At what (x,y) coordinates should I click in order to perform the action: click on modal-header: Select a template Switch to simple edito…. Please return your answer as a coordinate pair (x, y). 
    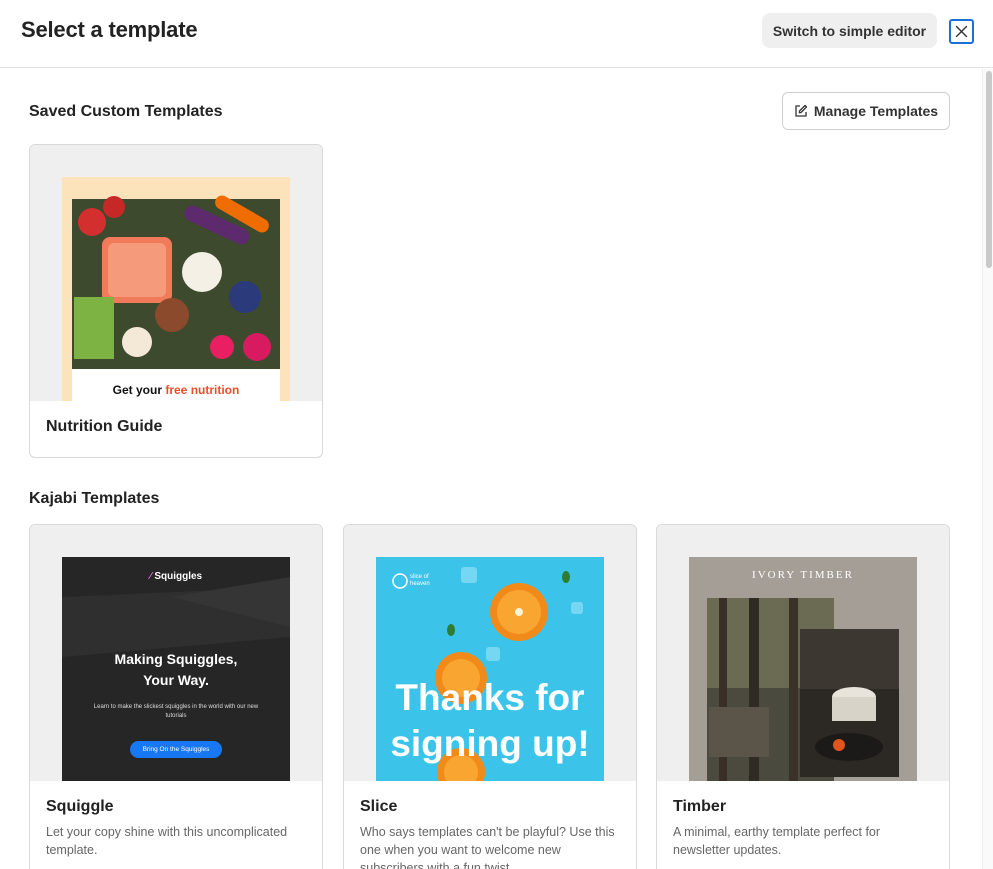
    Looking at the image, I should click on (496, 34).